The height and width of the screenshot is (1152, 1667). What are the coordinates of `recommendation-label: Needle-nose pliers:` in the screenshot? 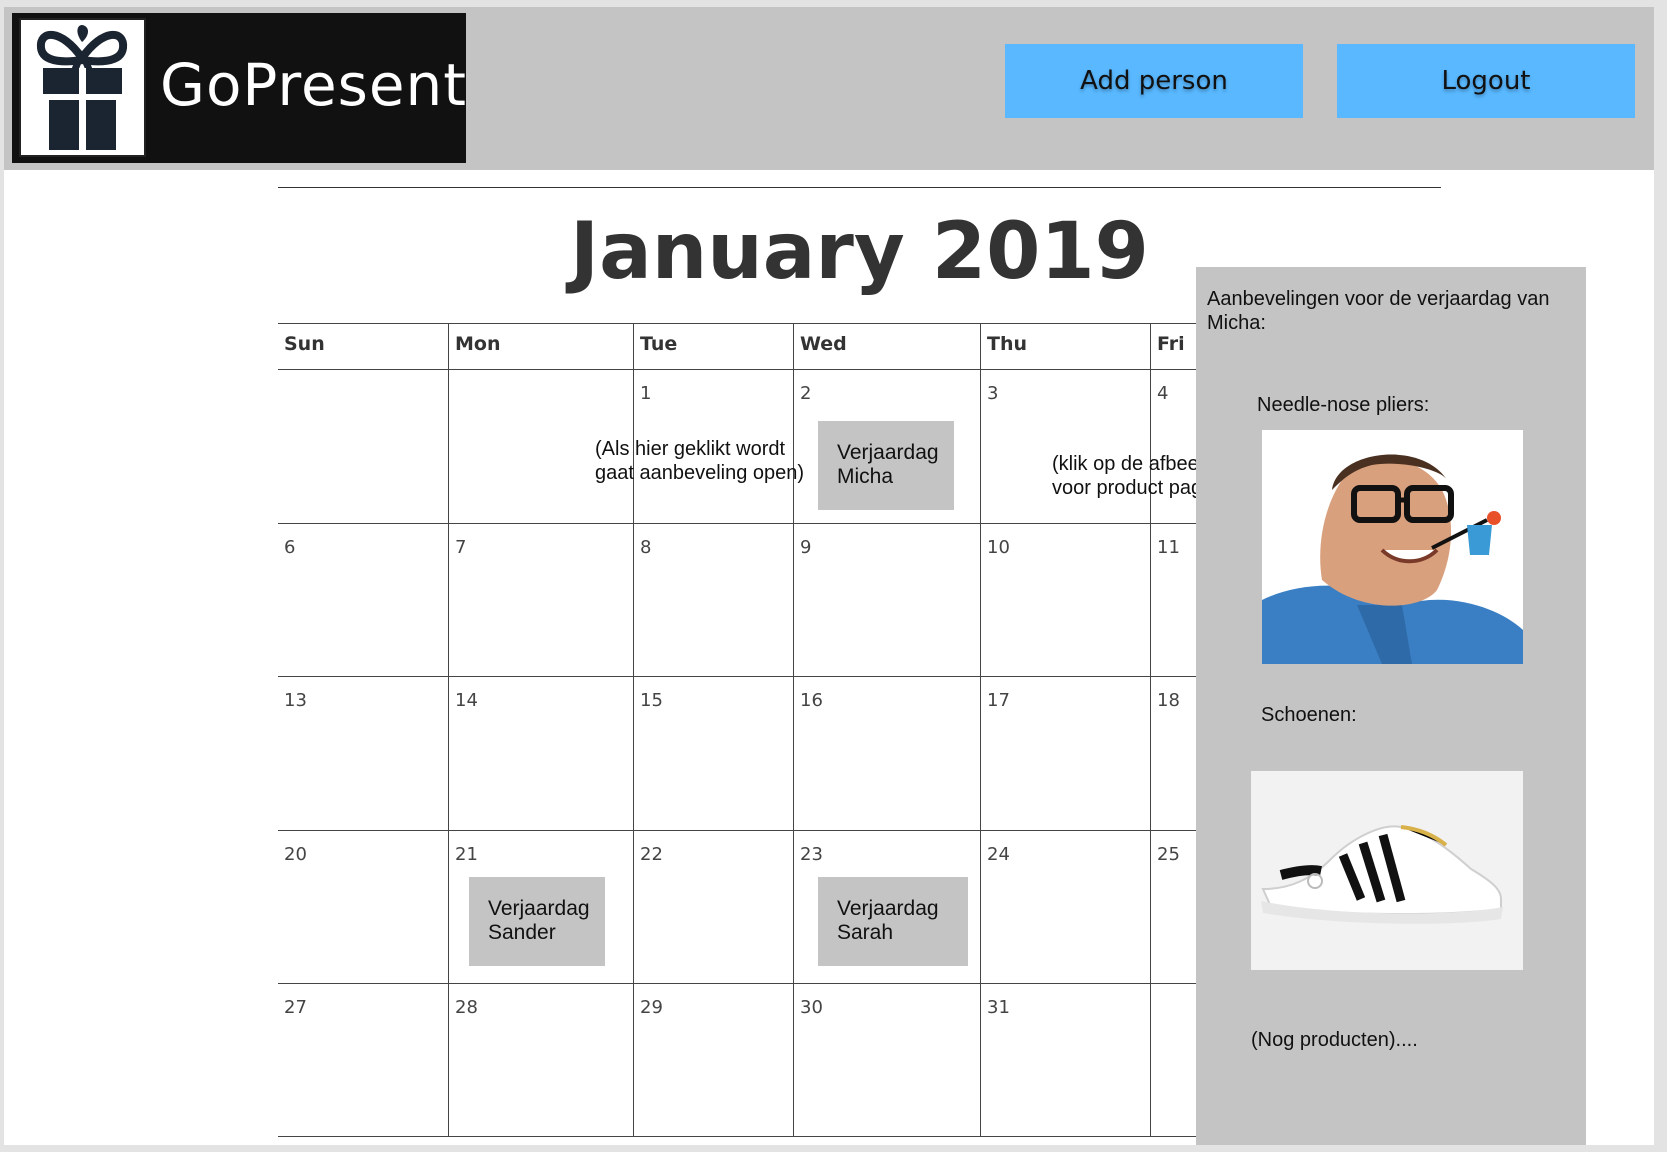 It's located at (1343, 405).